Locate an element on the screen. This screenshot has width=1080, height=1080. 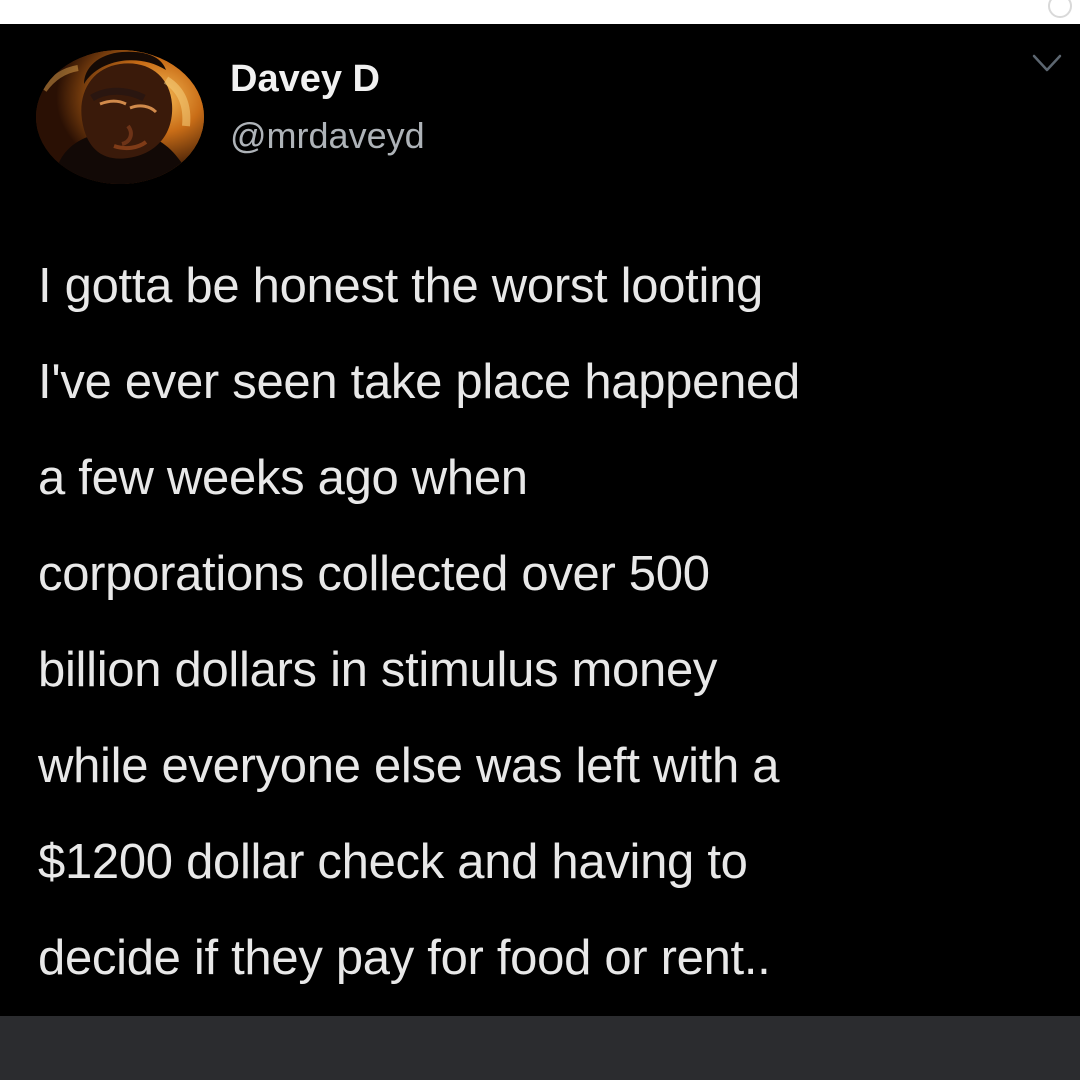
bottom-bar is located at coordinates (540, 1048).